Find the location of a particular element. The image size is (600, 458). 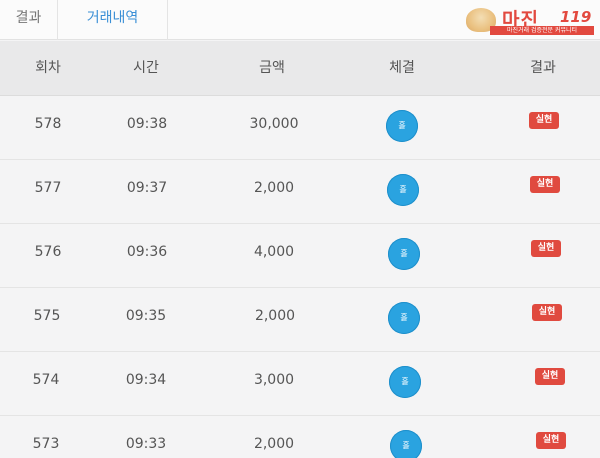

tab-result: 결과 is located at coordinates (29, 20).